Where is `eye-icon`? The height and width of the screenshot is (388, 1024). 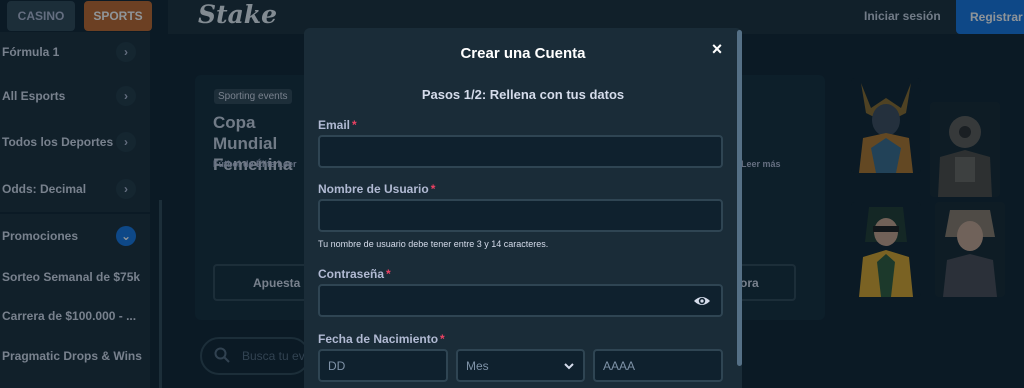
eye-icon is located at coordinates (702, 301).